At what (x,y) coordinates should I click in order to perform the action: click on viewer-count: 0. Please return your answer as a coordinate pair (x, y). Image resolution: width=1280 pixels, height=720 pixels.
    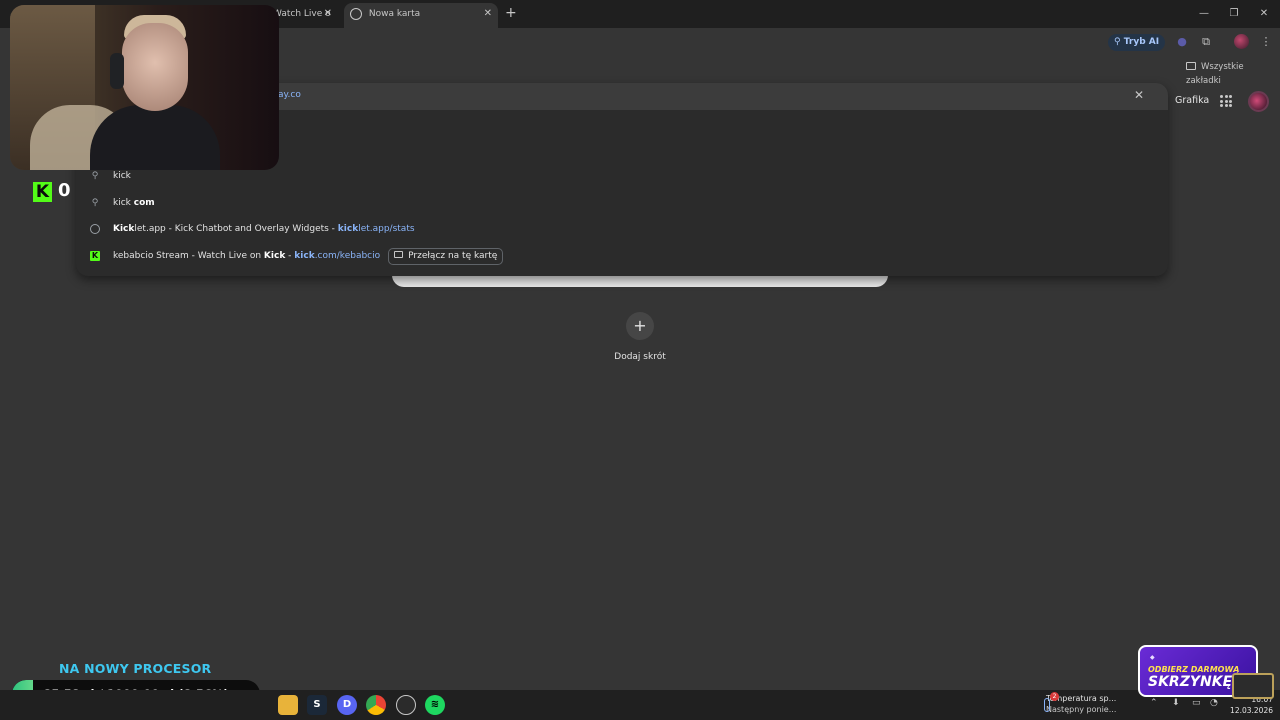
    Looking at the image, I should click on (64, 190).